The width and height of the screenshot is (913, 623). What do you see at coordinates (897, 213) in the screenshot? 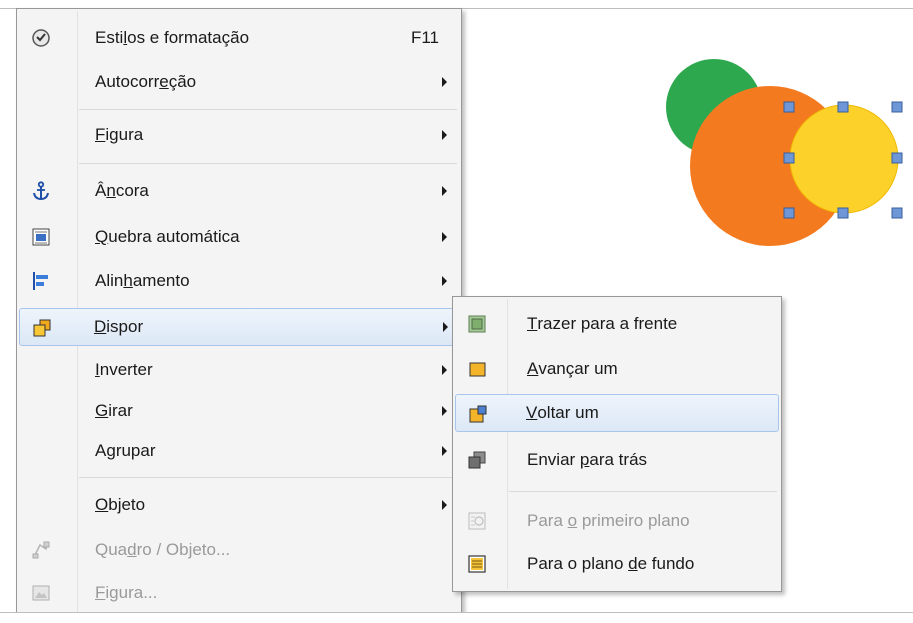
I see `handle-bottom-right` at bounding box center [897, 213].